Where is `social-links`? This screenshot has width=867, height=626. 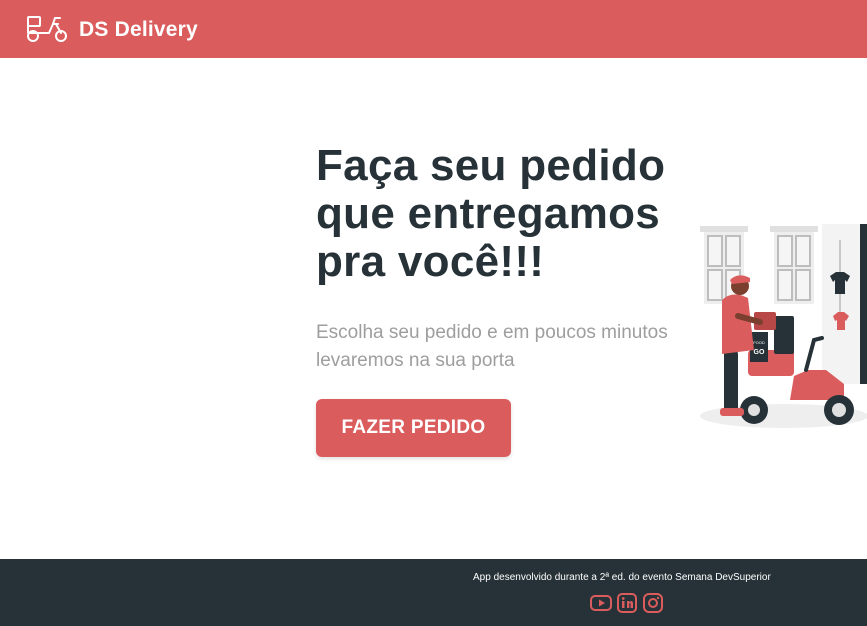 social-links is located at coordinates (627, 603).